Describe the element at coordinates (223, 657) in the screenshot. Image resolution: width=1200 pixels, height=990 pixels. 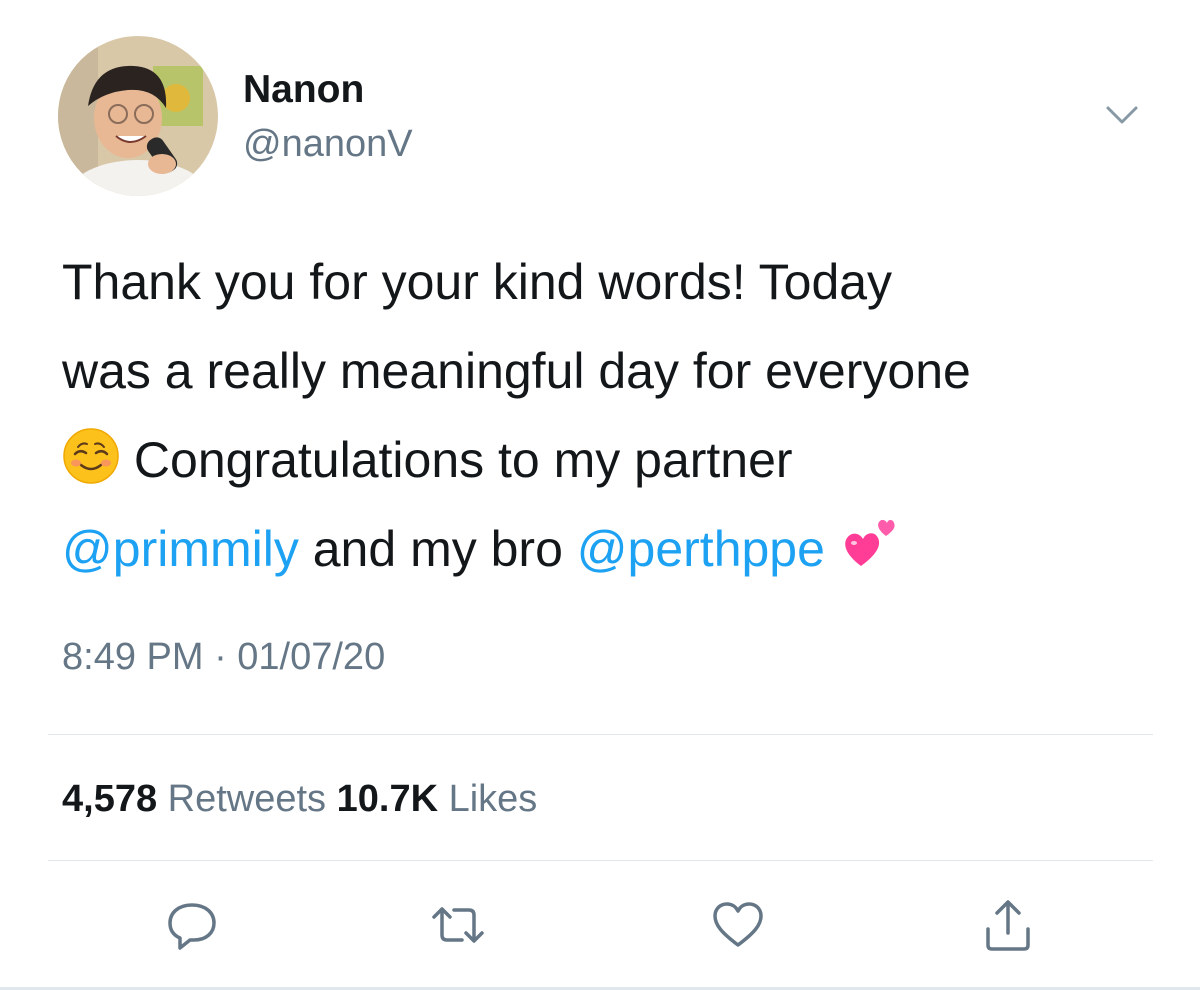
I see `tweet-timestamp: 8:49 PM · 01/07/20` at that location.